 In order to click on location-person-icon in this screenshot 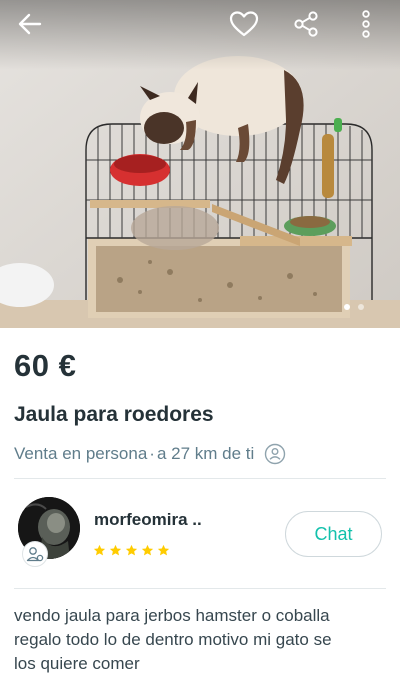, I will do `click(275, 454)`.